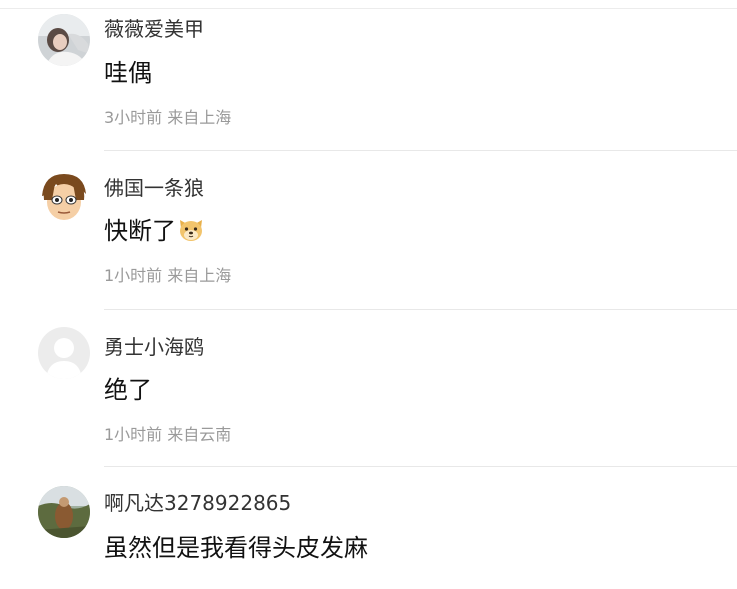  I want to click on comment-meta: 3小时前 来自上海, so click(167, 118).